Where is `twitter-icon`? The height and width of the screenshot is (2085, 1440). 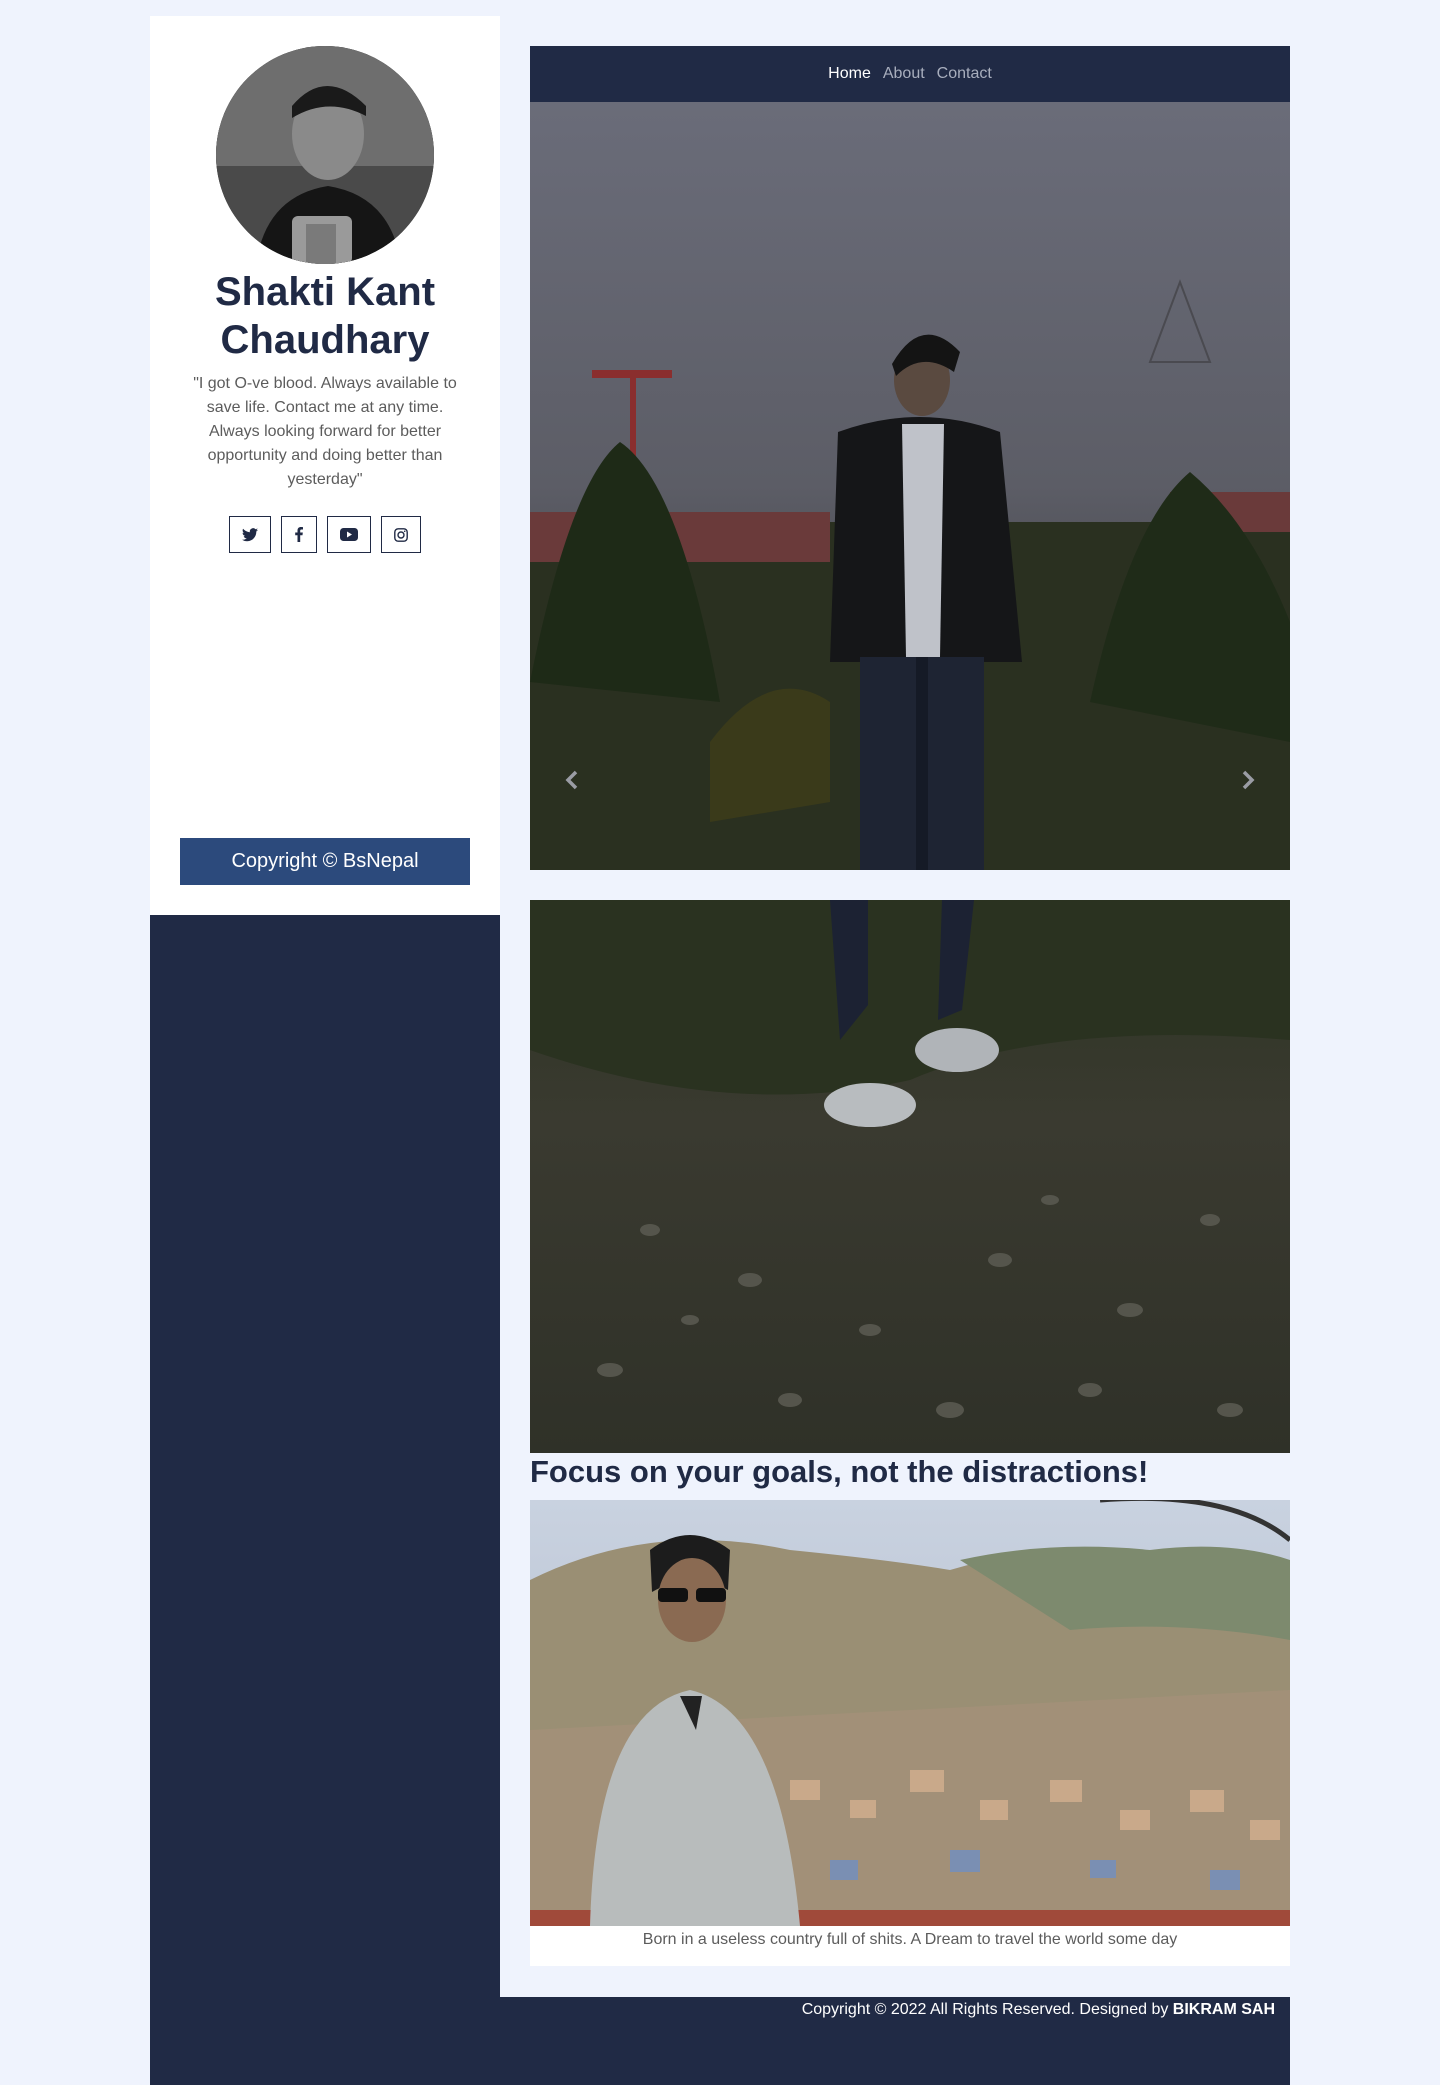 twitter-icon is located at coordinates (250, 534).